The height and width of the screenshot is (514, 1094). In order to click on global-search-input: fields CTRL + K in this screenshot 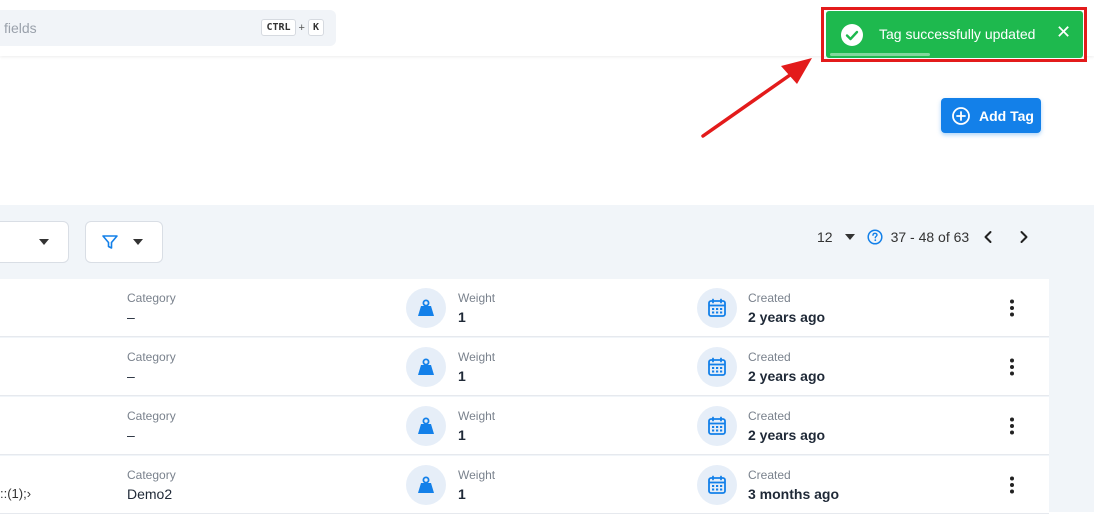, I will do `click(168, 28)`.